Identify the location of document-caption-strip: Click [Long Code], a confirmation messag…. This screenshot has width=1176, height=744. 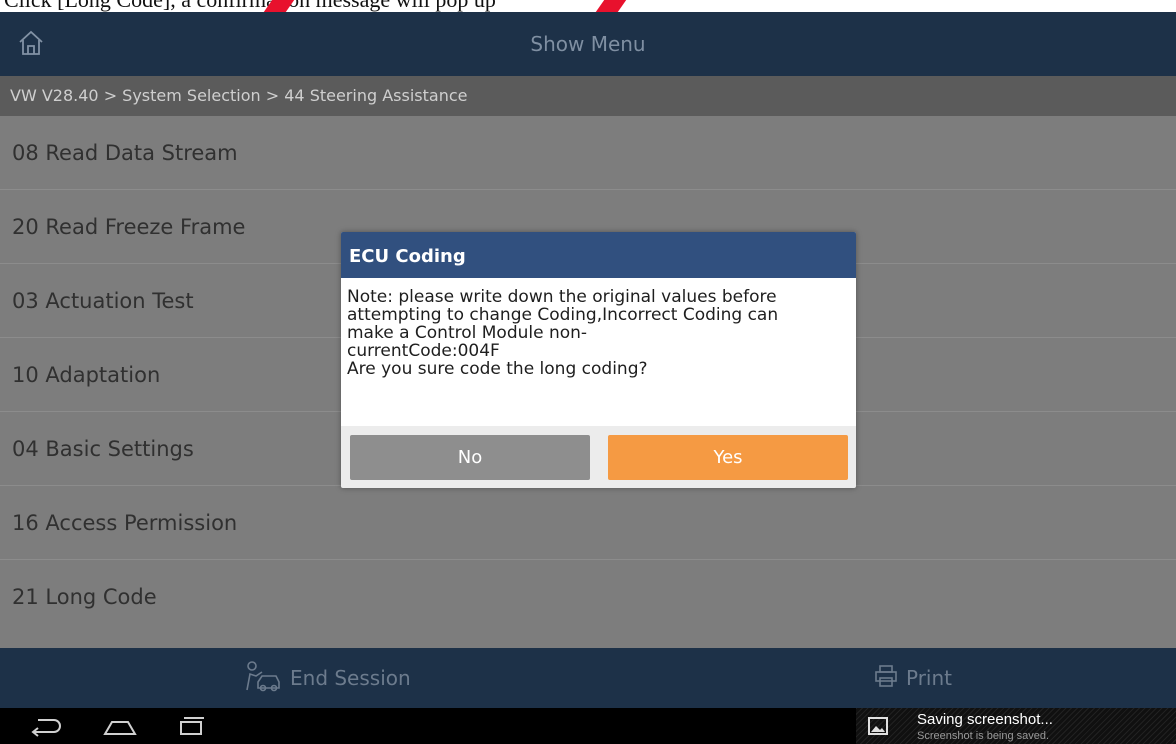
(588, 6).